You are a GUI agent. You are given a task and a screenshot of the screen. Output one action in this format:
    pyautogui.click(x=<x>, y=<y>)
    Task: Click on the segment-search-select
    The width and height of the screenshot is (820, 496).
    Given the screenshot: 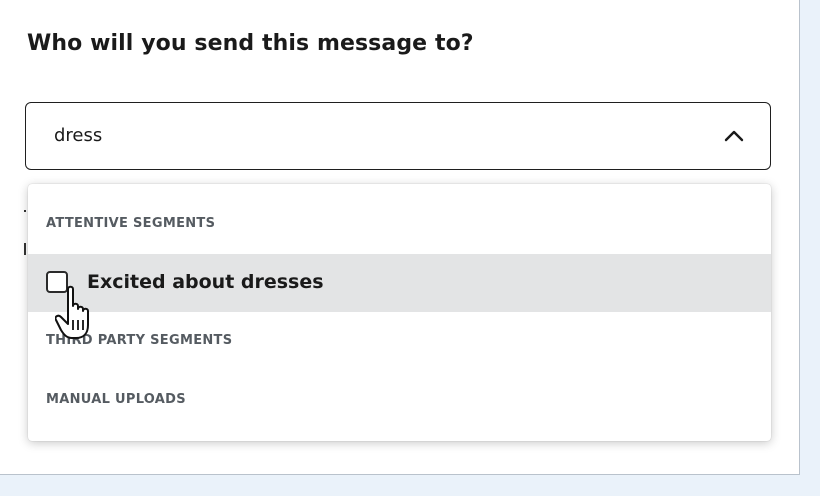 What is the action you would take?
    pyautogui.click(x=398, y=136)
    